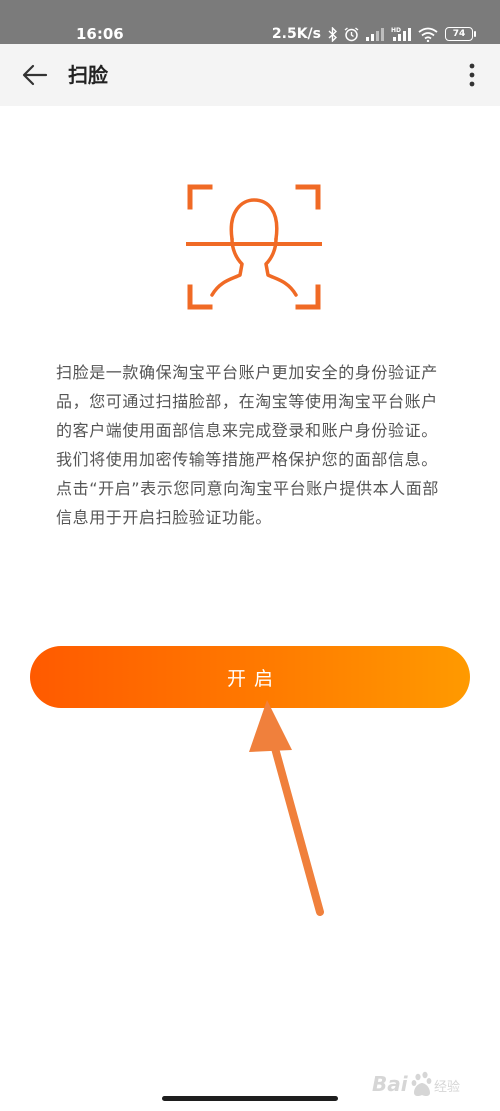 This screenshot has width=500, height=1111. I want to click on page-title: 扫脸, so click(88, 75).